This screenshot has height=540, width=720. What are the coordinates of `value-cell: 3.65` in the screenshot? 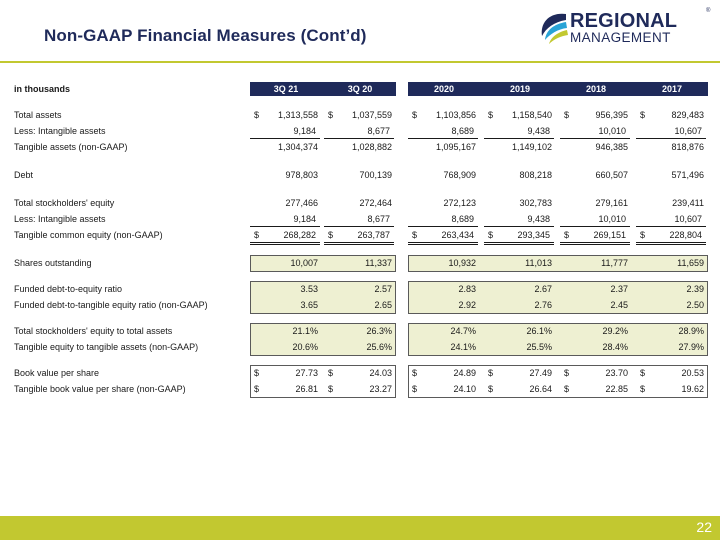 It's located at (286, 305).